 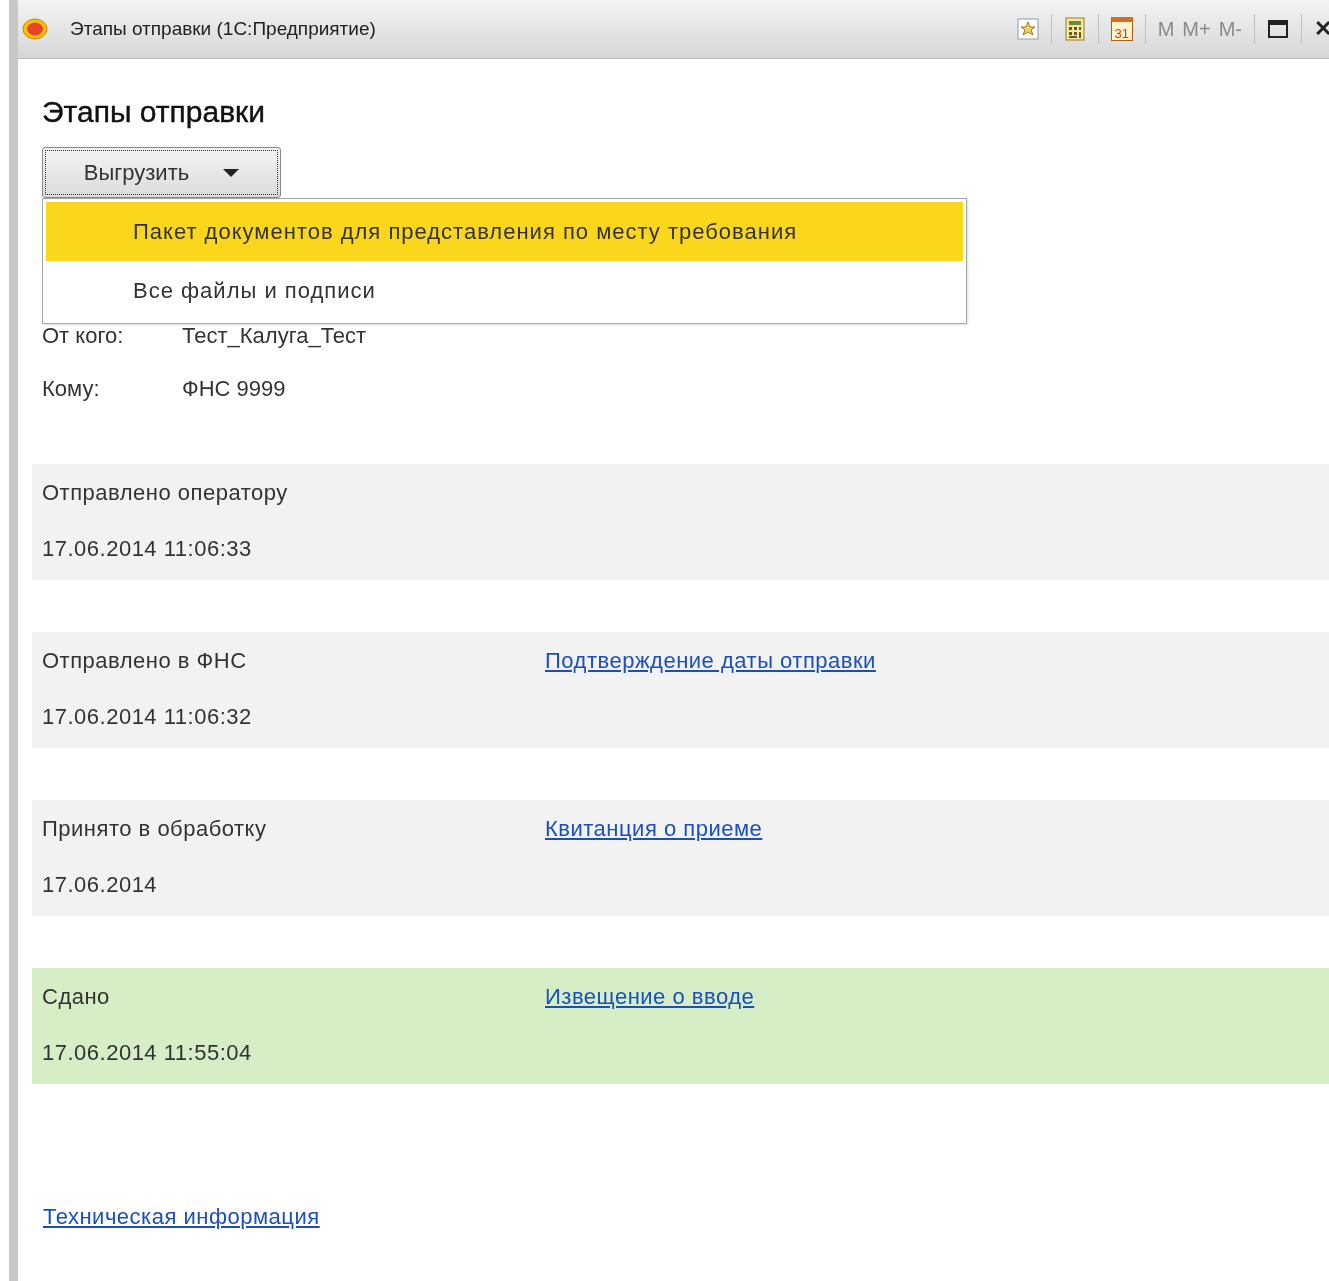 What do you see at coordinates (650, 997) in the screenshot?
I see `document-link: Извещение о вводе` at bounding box center [650, 997].